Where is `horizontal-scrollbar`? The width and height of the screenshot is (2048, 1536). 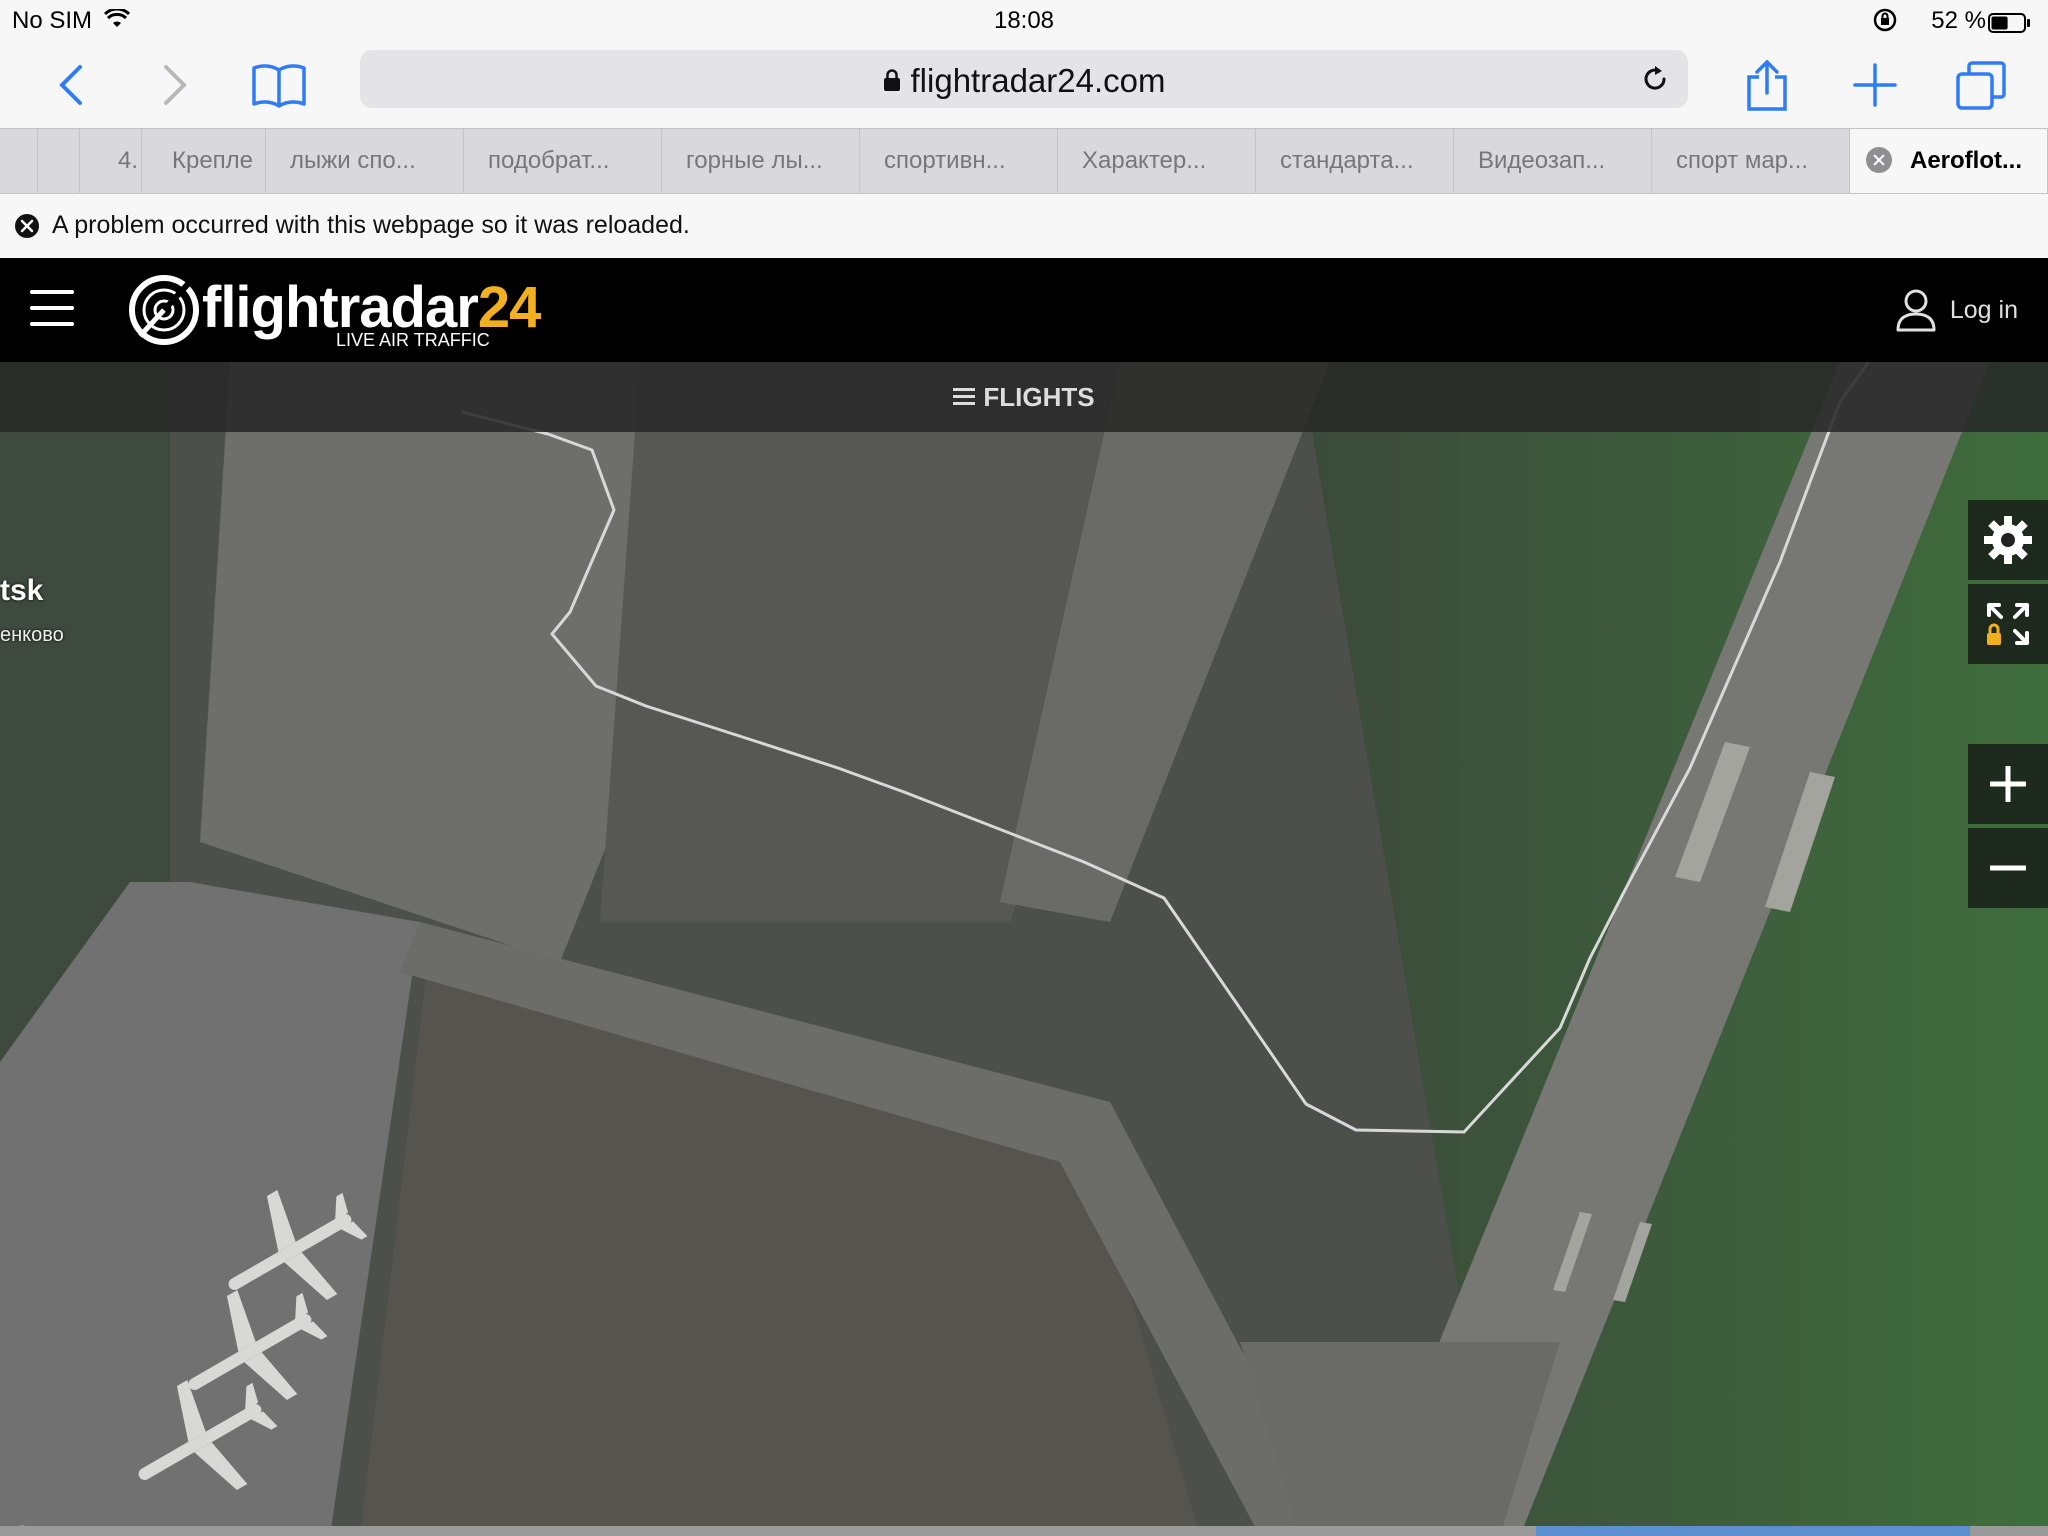
horizontal-scrollbar is located at coordinates (1024, 1531).